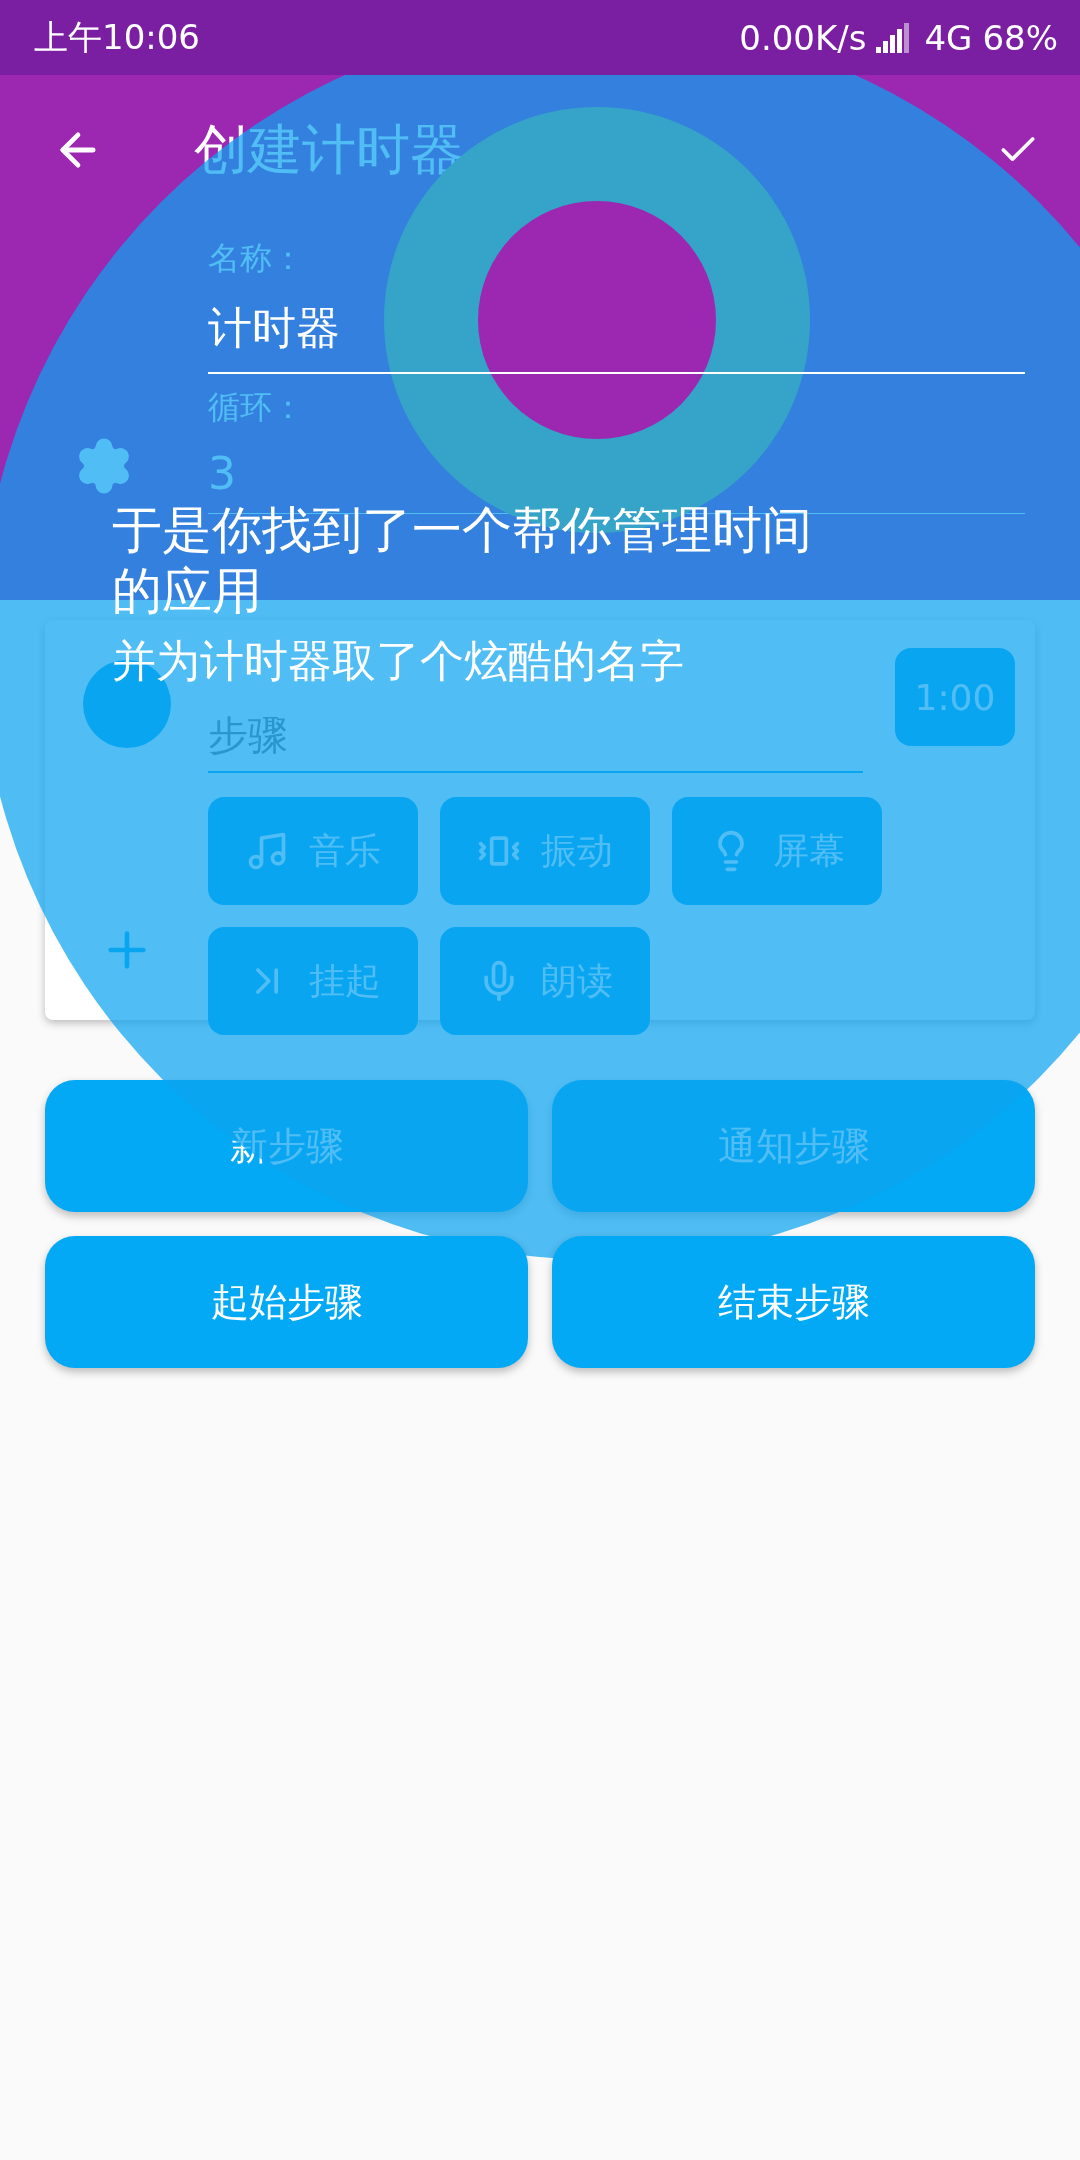 This screenshot has height=2160, width=1080. What do you see at coordinates (1020, 37) in the screenshot?
I see `battery-level: 68%` at bounding box center [1020, 37].